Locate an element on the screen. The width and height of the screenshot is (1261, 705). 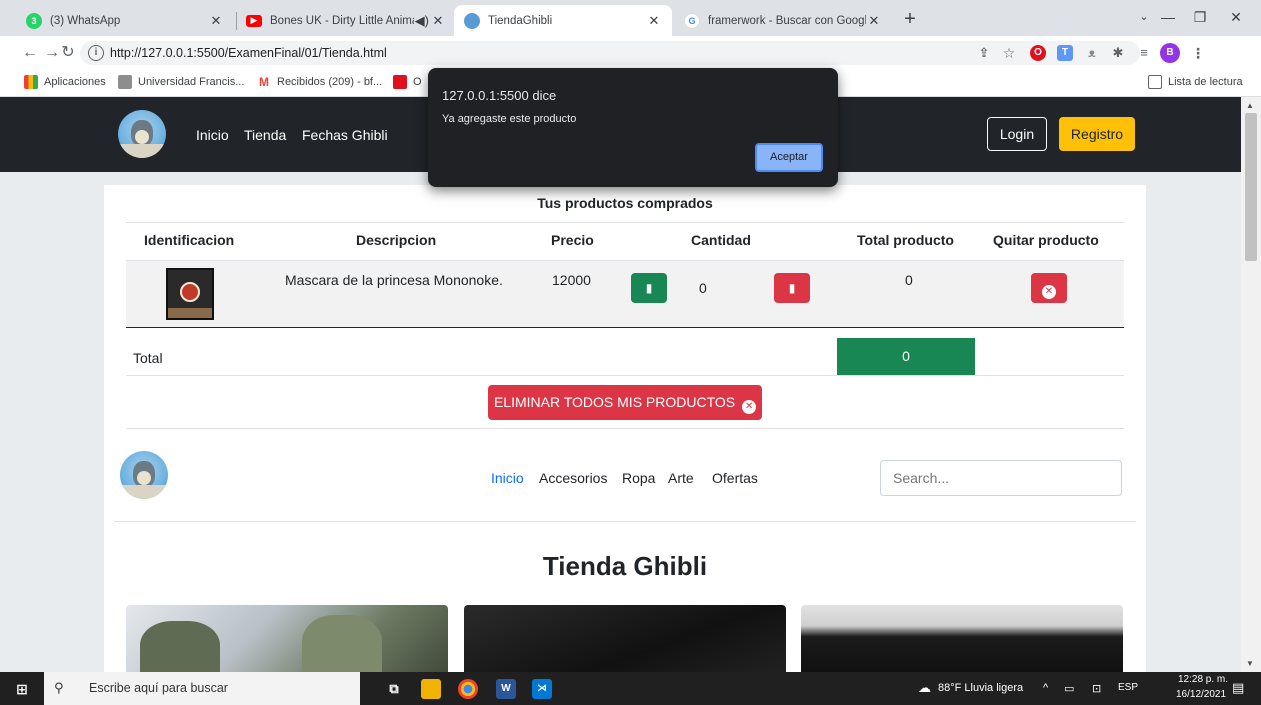
taskbar-search-placeholder: Escribe aquí para buscar is located at coordinates (158, 688).